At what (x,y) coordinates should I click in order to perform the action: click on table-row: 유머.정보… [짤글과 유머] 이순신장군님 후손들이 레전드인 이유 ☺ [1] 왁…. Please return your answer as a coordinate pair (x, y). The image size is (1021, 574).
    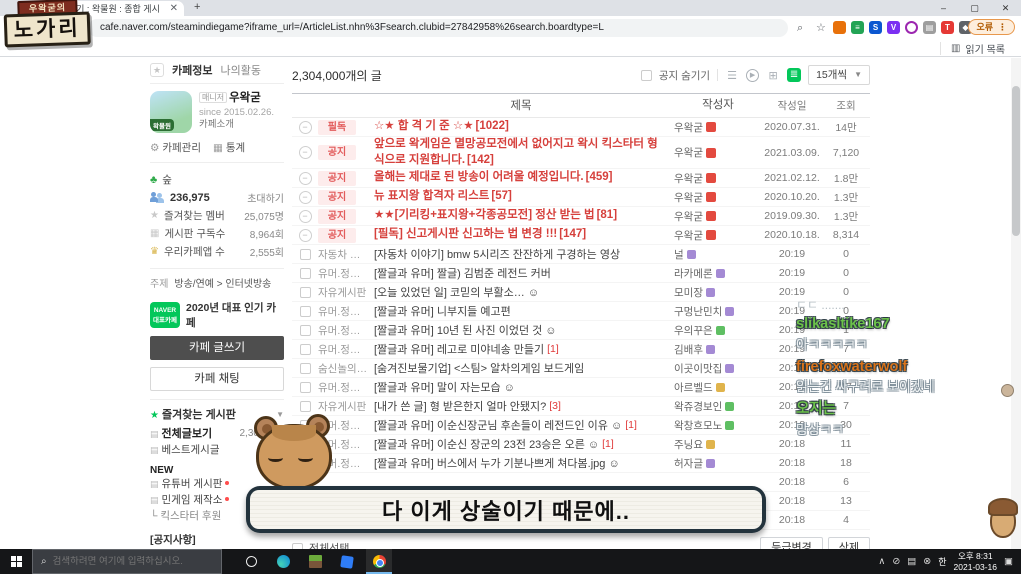
    Looking at the image, I should click on (581, 426).